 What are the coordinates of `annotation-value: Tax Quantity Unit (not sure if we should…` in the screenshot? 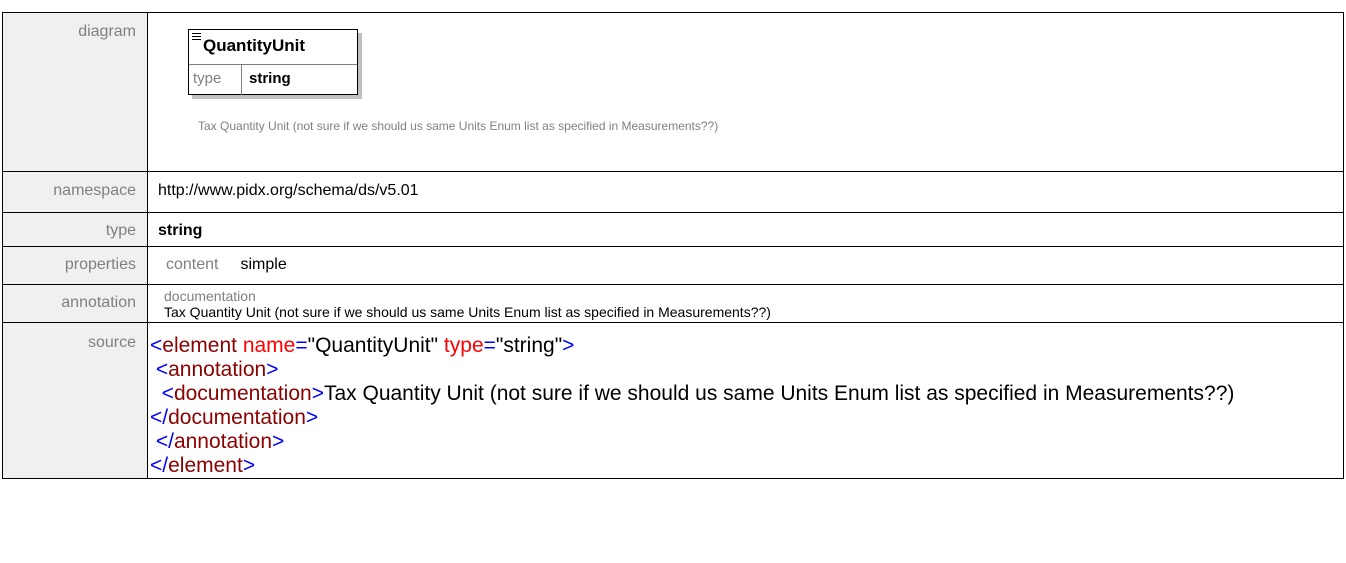 It's located at (467, 312).